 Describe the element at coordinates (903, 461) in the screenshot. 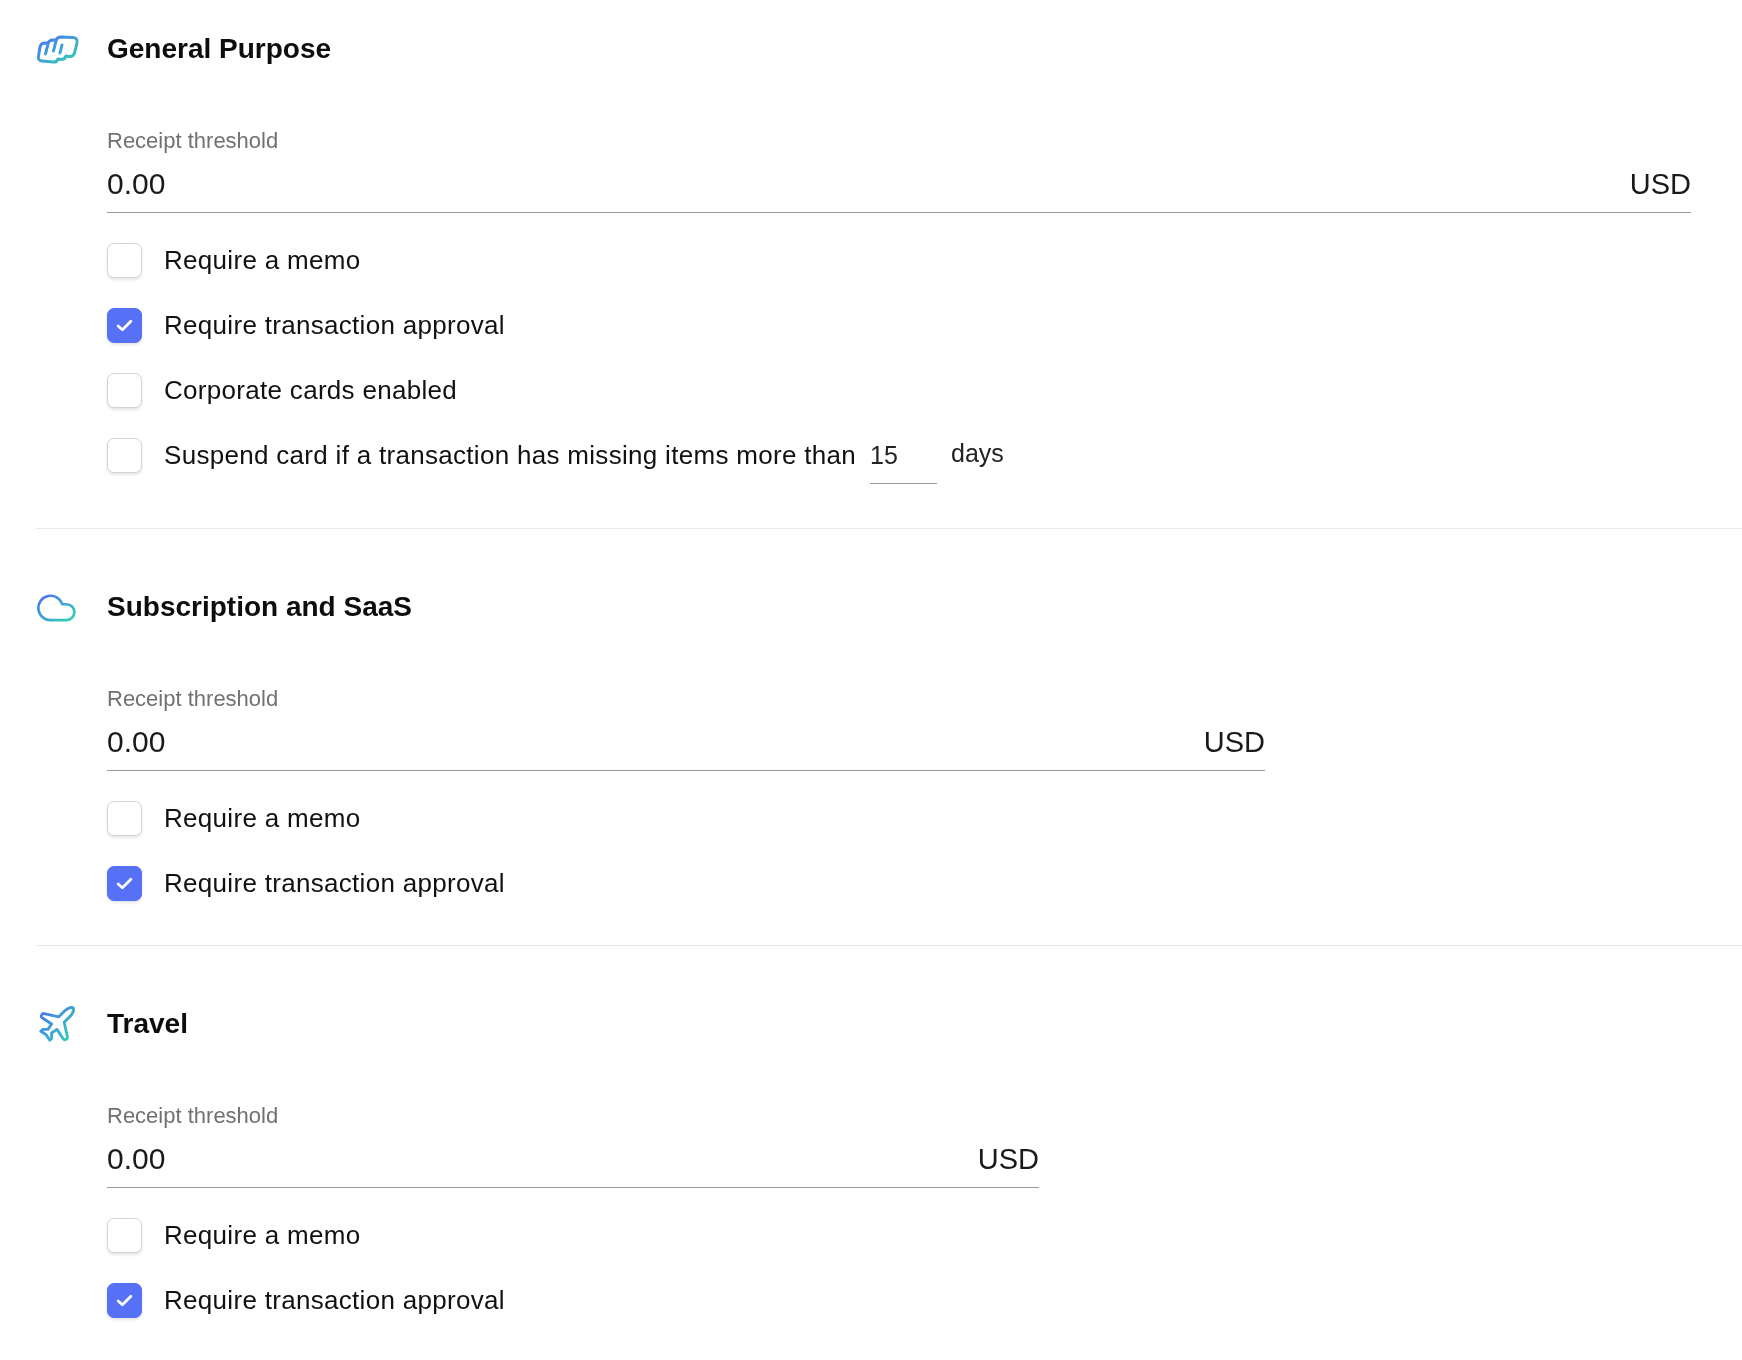

I see `days-field: 15` at that location.